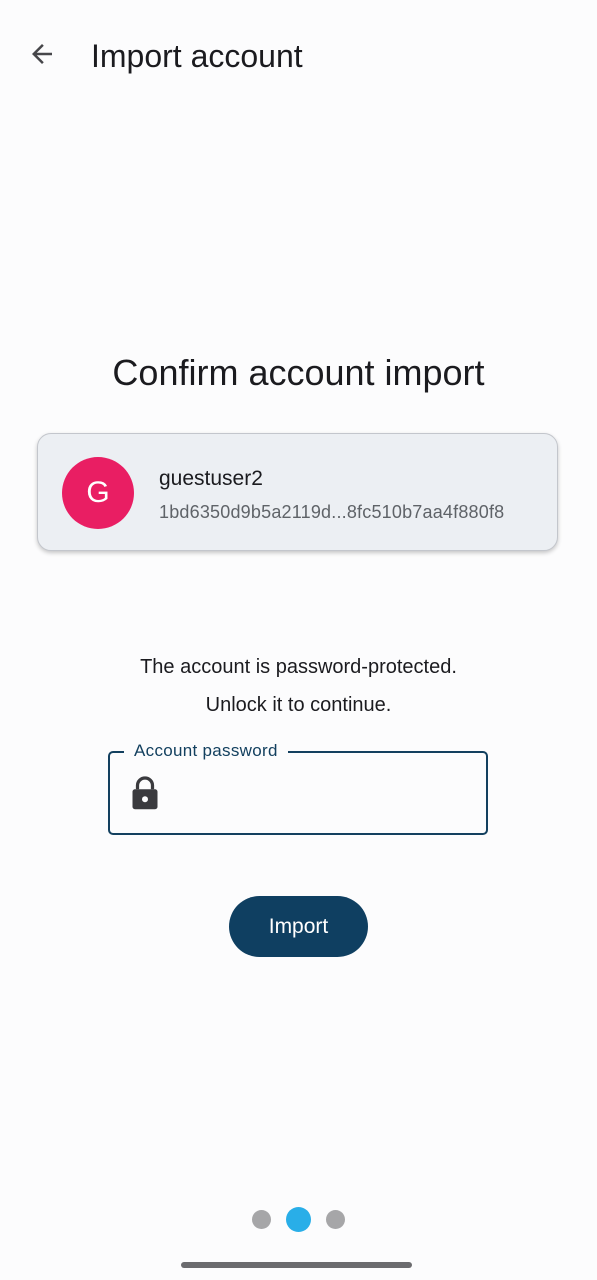 This screenshot has width=597, height=1280. I want to click on back-button, so click(42, 54).